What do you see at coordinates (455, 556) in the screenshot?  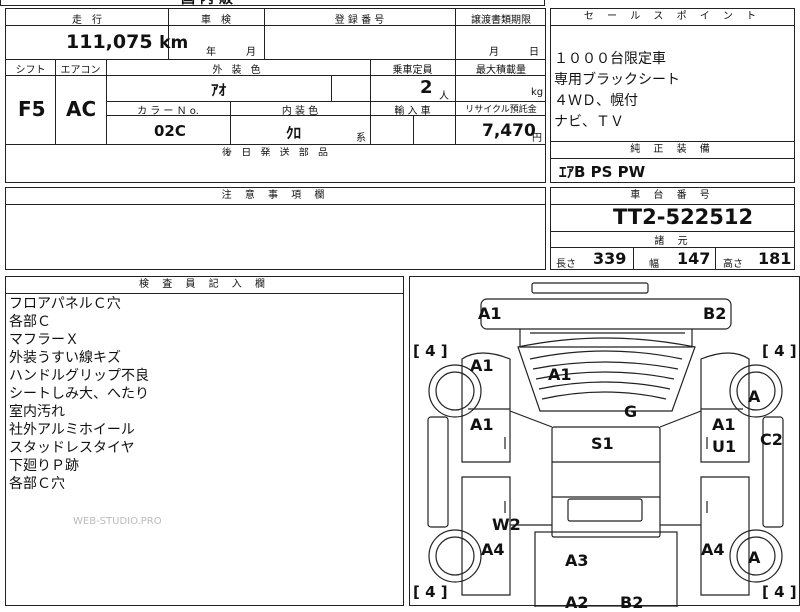 I see `tire-rear-left` at bounding box center [455, 556].